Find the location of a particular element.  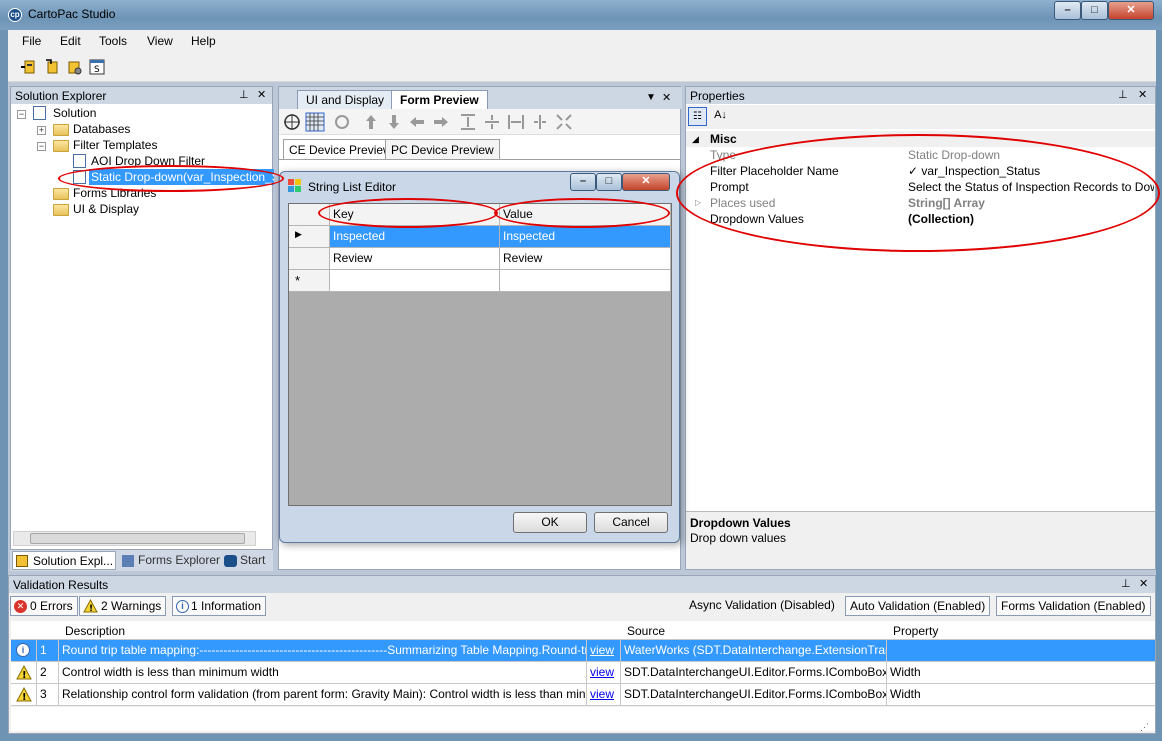

tab-form-preview: Form Preview is located at coordinates (439, 99).